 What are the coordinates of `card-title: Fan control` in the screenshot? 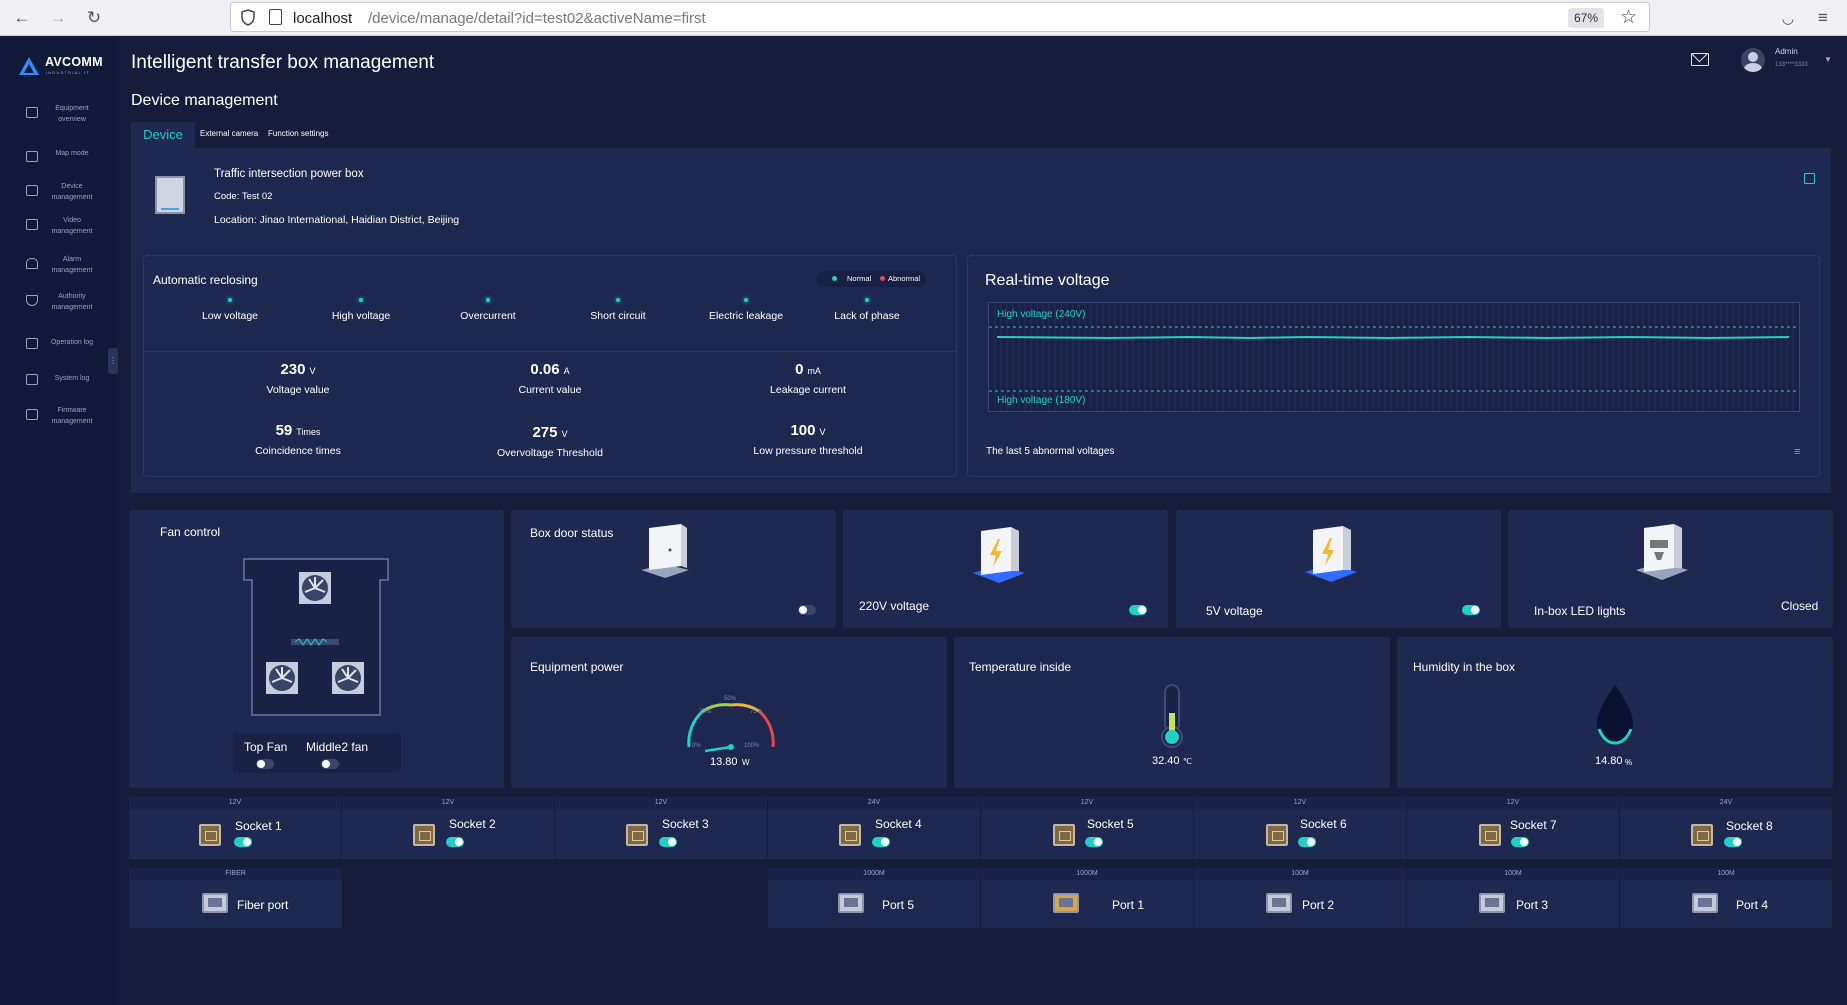 It's located at (190, 532).